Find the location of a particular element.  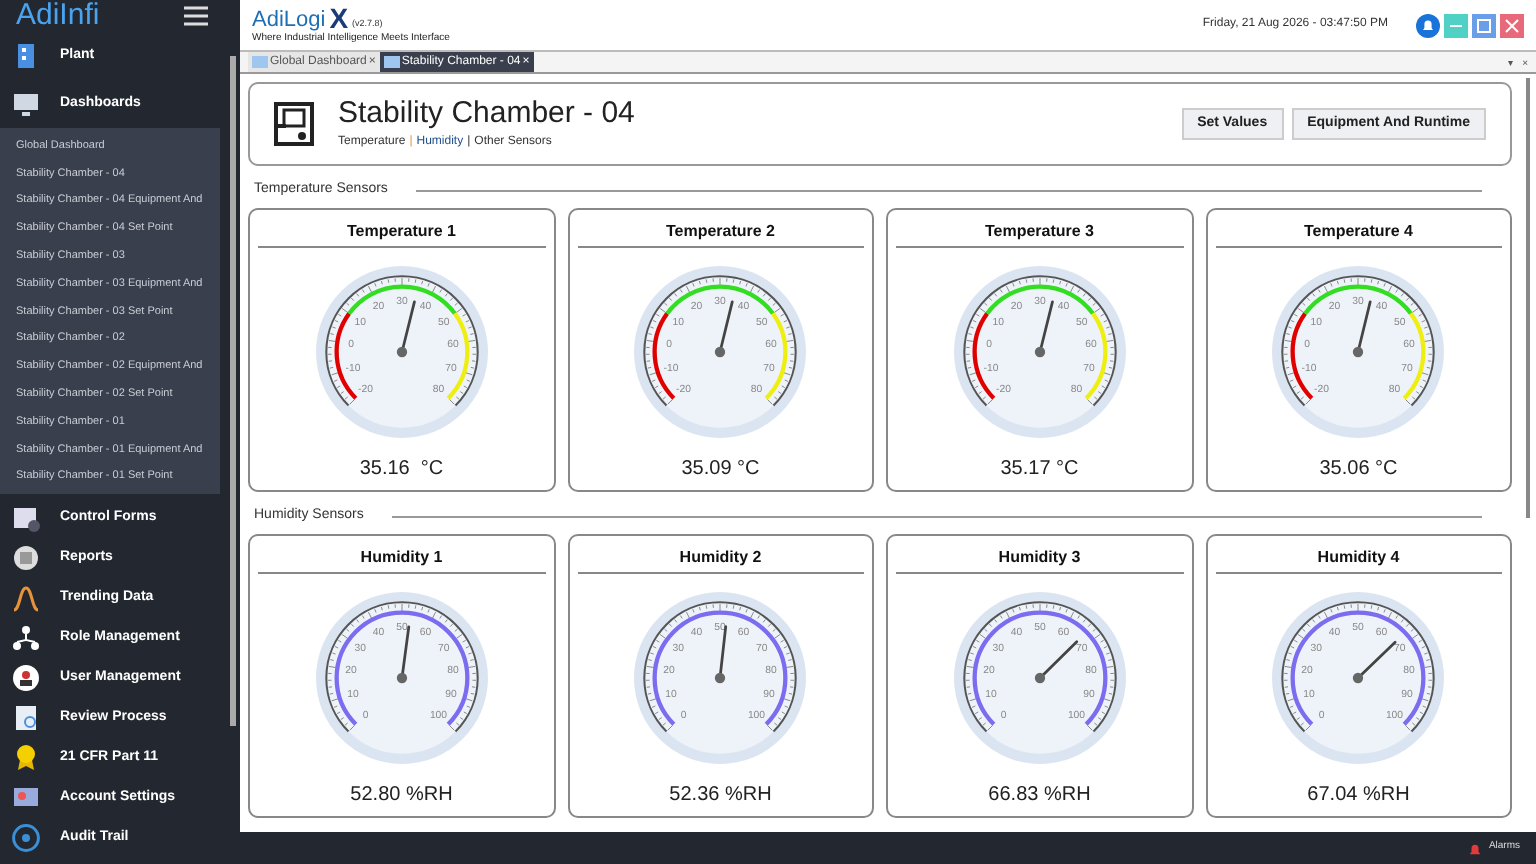

sensor-title: Temperature 2 is located at coordinates (720, 232).